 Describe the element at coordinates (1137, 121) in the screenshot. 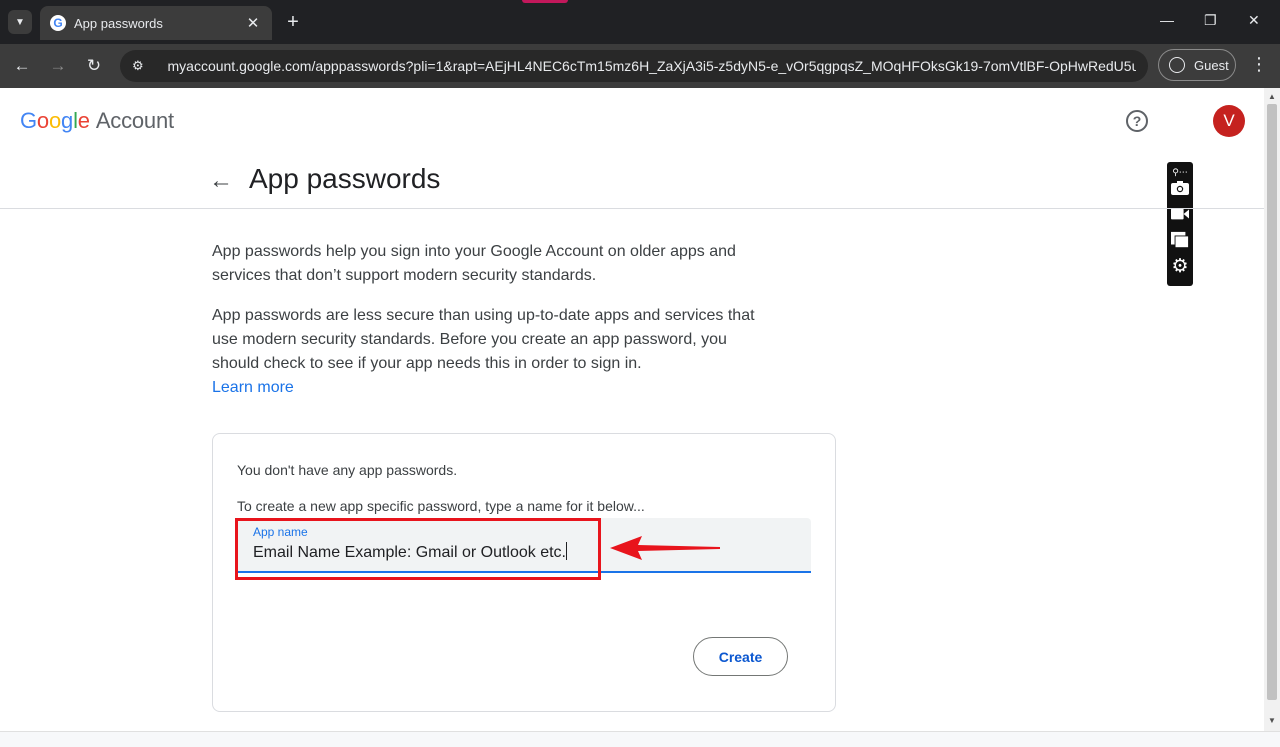

I see `help-icon: ?` at that location.